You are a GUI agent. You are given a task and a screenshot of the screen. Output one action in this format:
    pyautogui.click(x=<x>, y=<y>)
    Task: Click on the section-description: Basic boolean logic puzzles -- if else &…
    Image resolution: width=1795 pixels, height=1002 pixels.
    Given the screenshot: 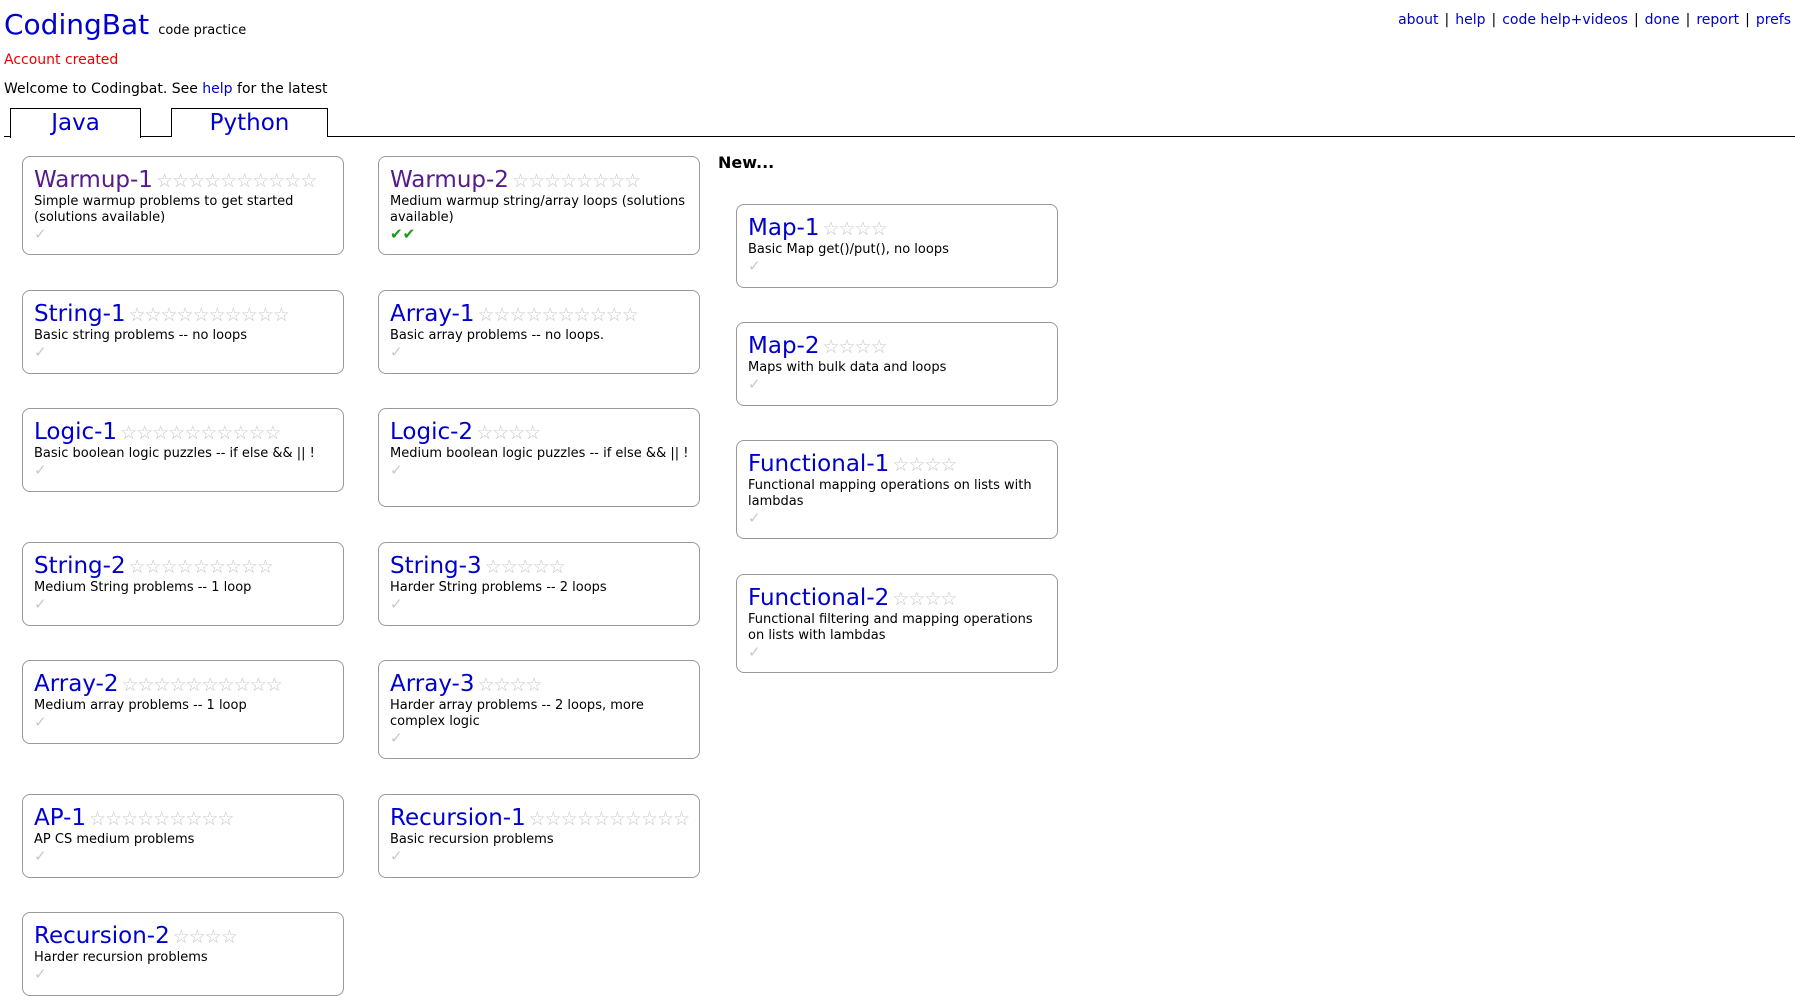 What is the action you would take?
    pyautogui.click(x=174, y=453)
    